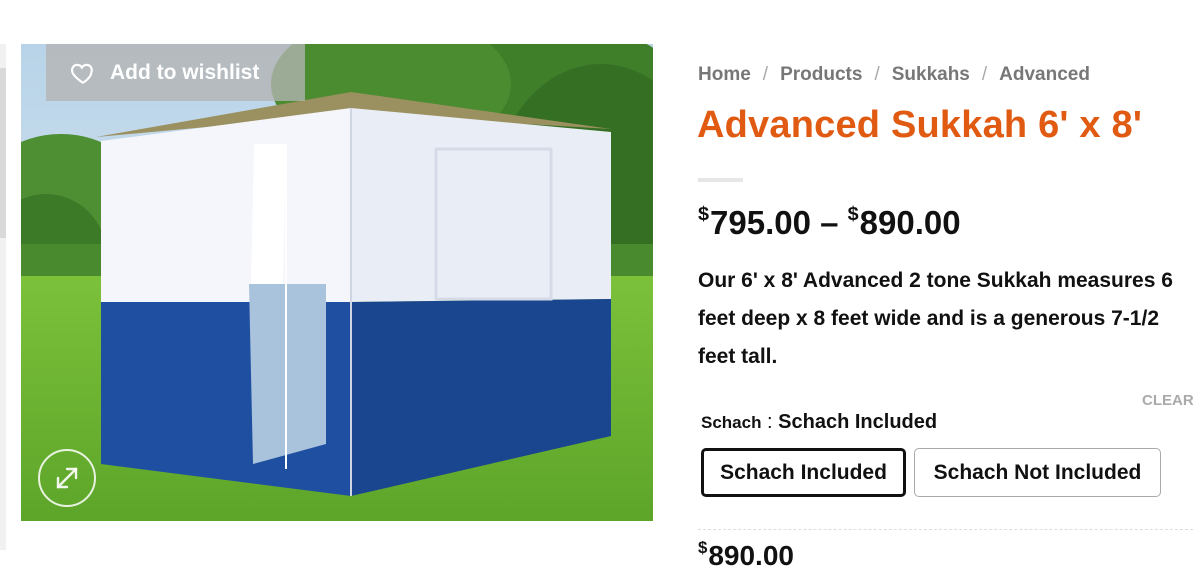 The image size is (1193, 579). I want to click on price-max: 890.00, so click(910, 222).